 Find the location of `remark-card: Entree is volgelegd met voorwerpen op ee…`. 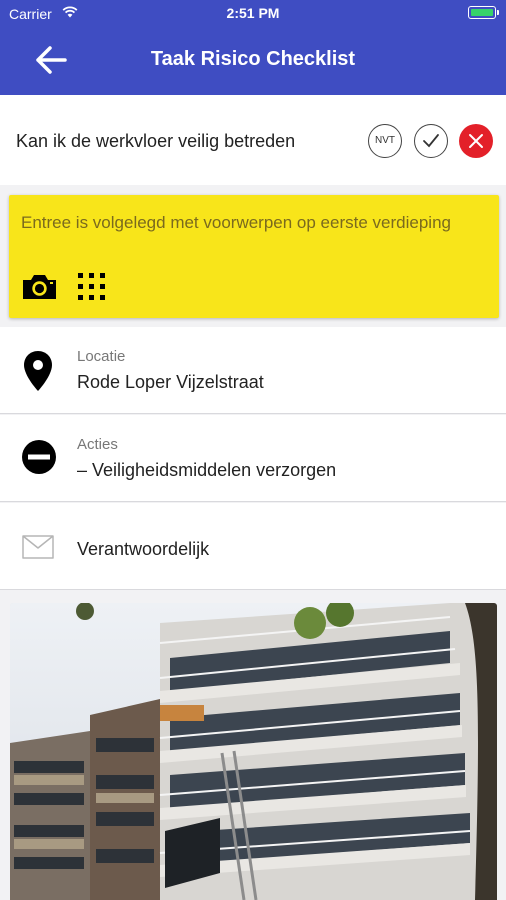

remark-card: Entree is volgelegd met voorwerpen op ee… is located at coordinates (254, 256).